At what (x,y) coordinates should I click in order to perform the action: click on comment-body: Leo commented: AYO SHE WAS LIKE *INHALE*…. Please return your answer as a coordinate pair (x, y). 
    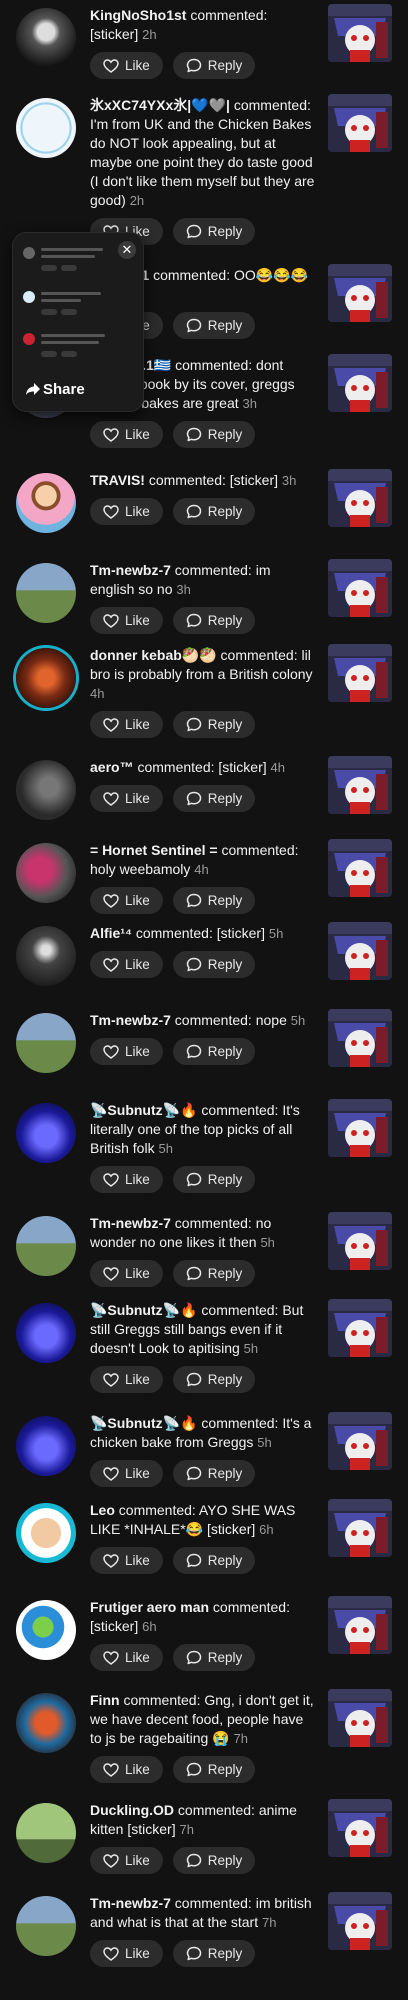
    Looking at the image, I should click on (204, 1537).